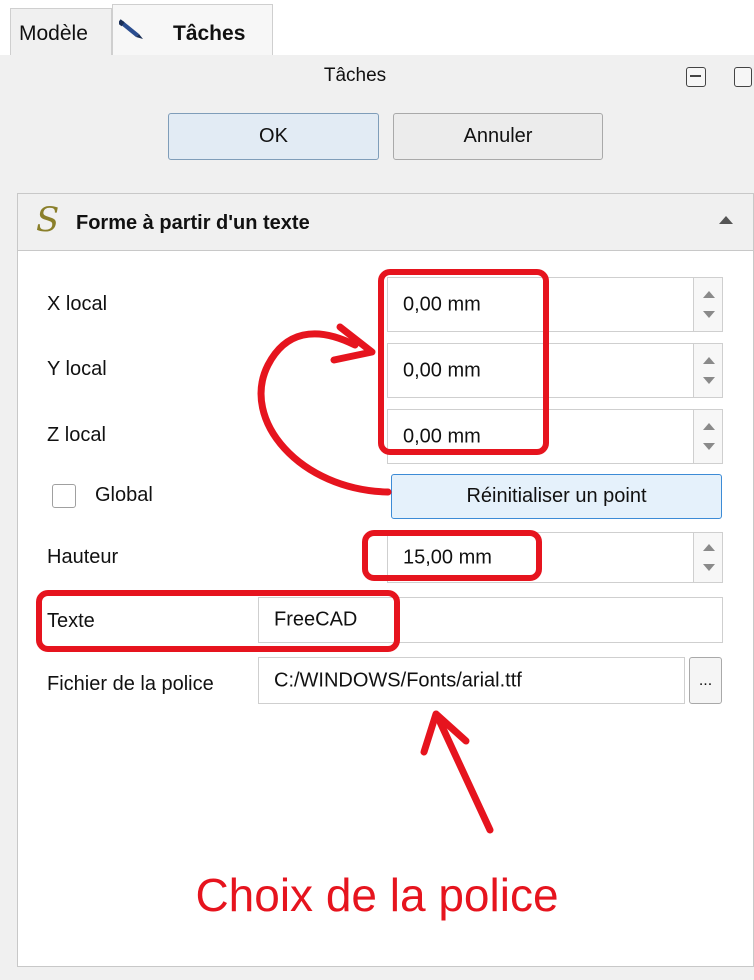 This screenshot has width=754, height=980. I want to click on curved-arrow, so click(324, 413).